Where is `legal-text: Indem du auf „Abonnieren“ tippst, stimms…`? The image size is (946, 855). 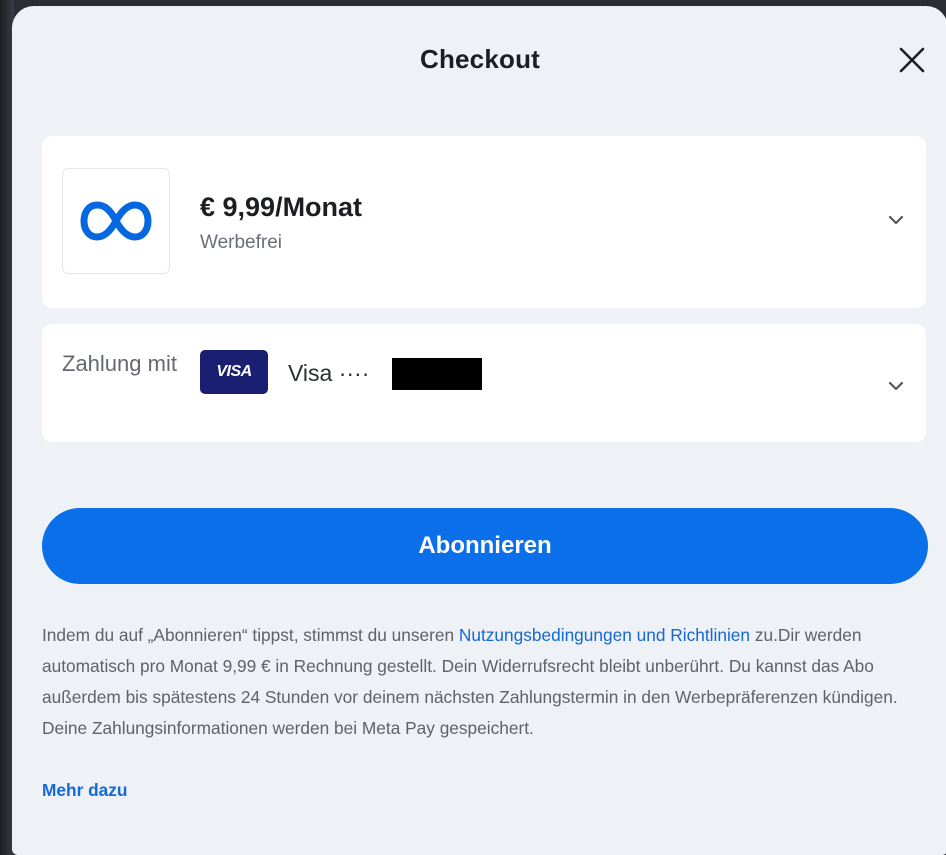
legal-text: Indem du auf „Abonnieren“ tippst, stimms… is located at coordinates (487, 682).